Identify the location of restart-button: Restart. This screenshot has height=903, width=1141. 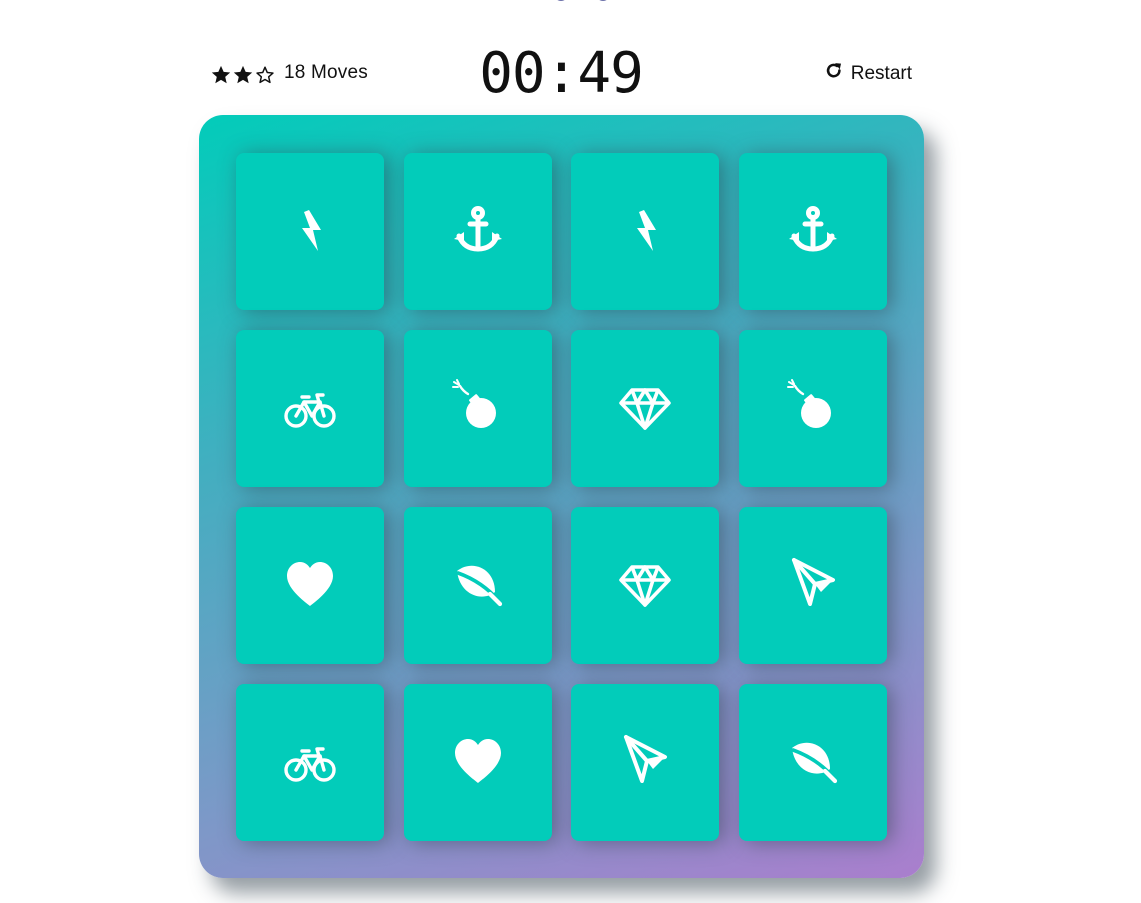
(868, 74).